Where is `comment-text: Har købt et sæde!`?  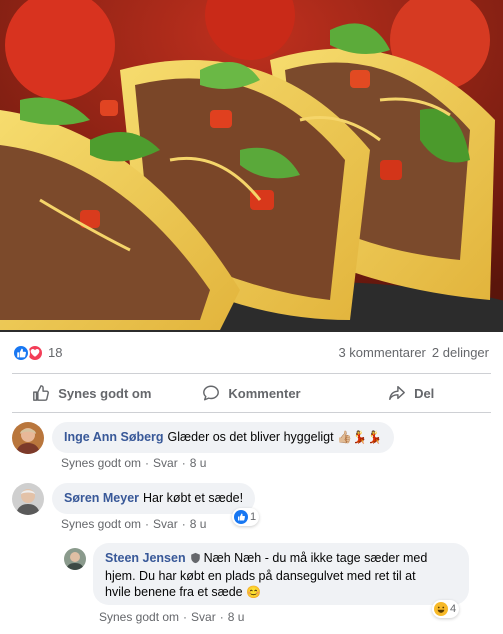
comment-text: Har købt et sæde! is located at coordinates (193, 498).